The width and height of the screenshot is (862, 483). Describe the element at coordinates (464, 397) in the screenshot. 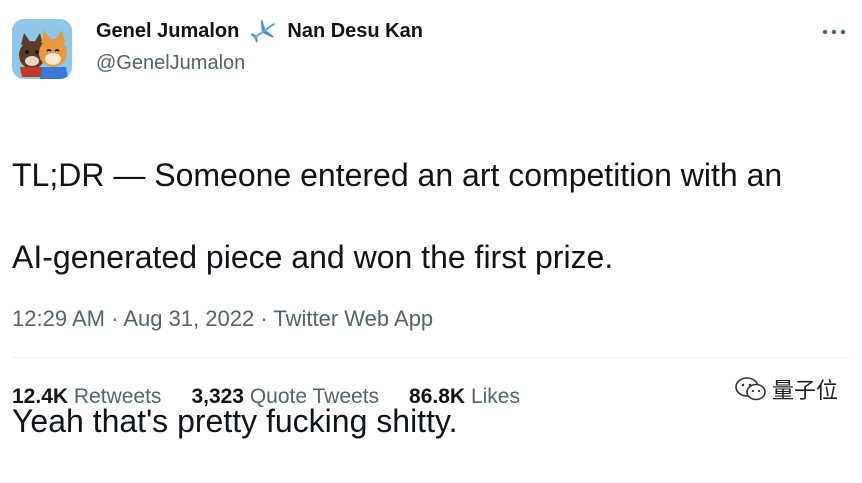

I see `likes-stat: 86.8K Likes` at that location.